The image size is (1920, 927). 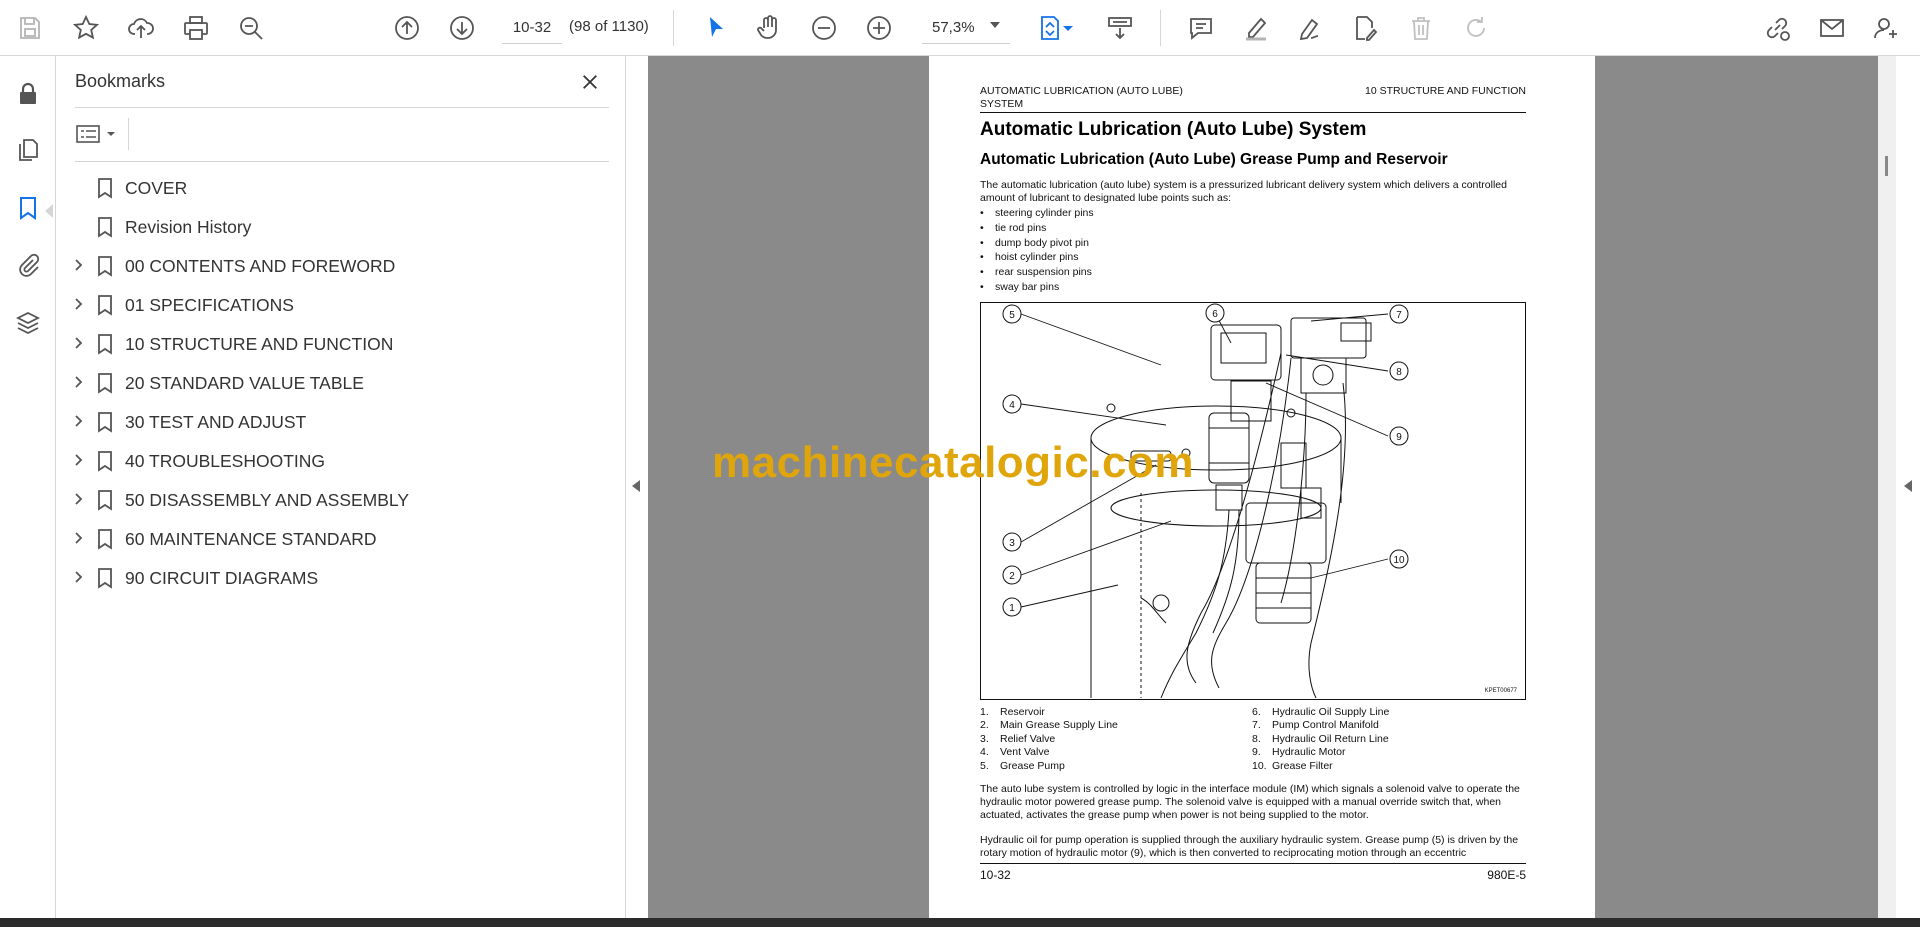 I want to click on share-link-icon, so click(x=1777, y=28).